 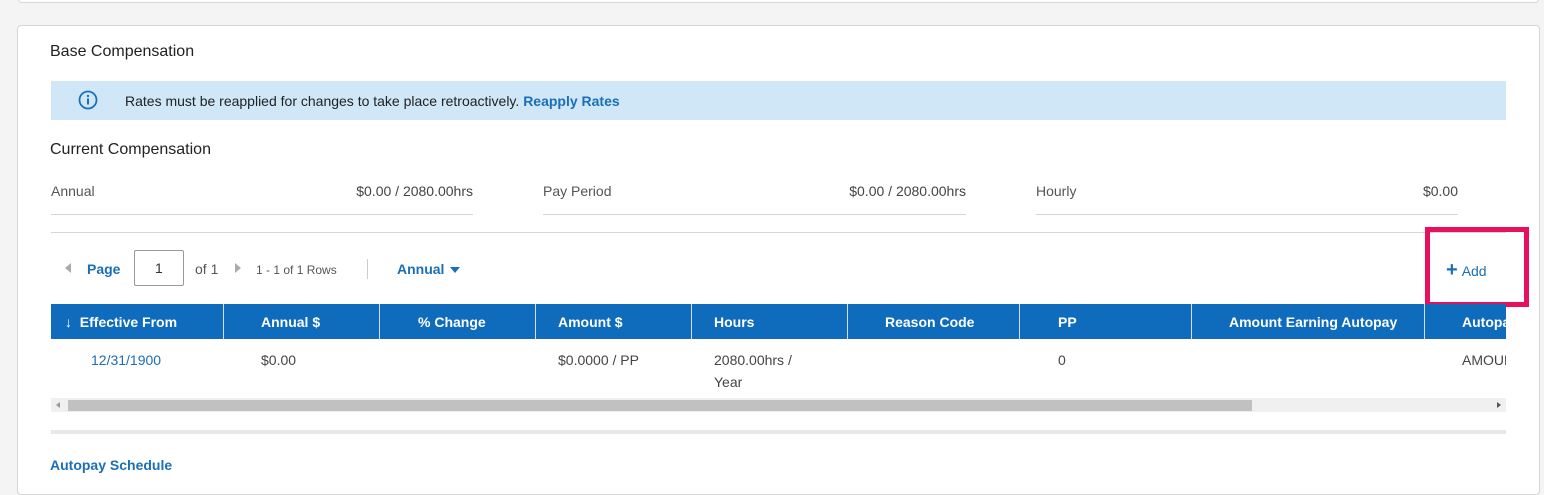 I want to click on pay-period-label: Pay Period, so click(x=577, y=191).